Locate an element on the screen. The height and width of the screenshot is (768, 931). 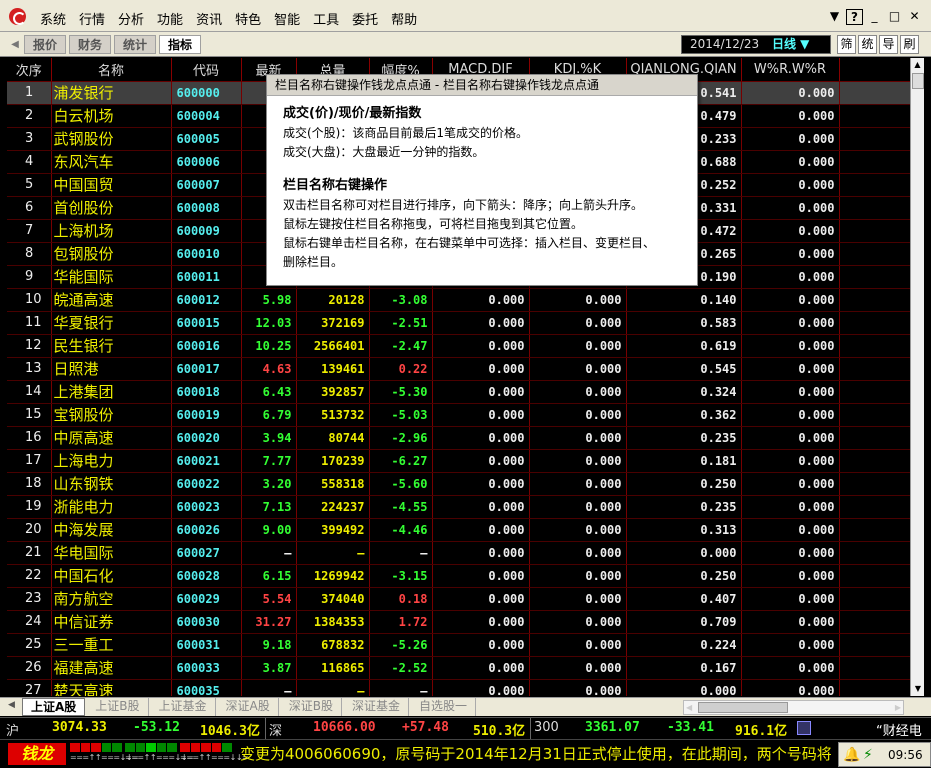
menu-item: 工具 is located at coordinates (326, 18).